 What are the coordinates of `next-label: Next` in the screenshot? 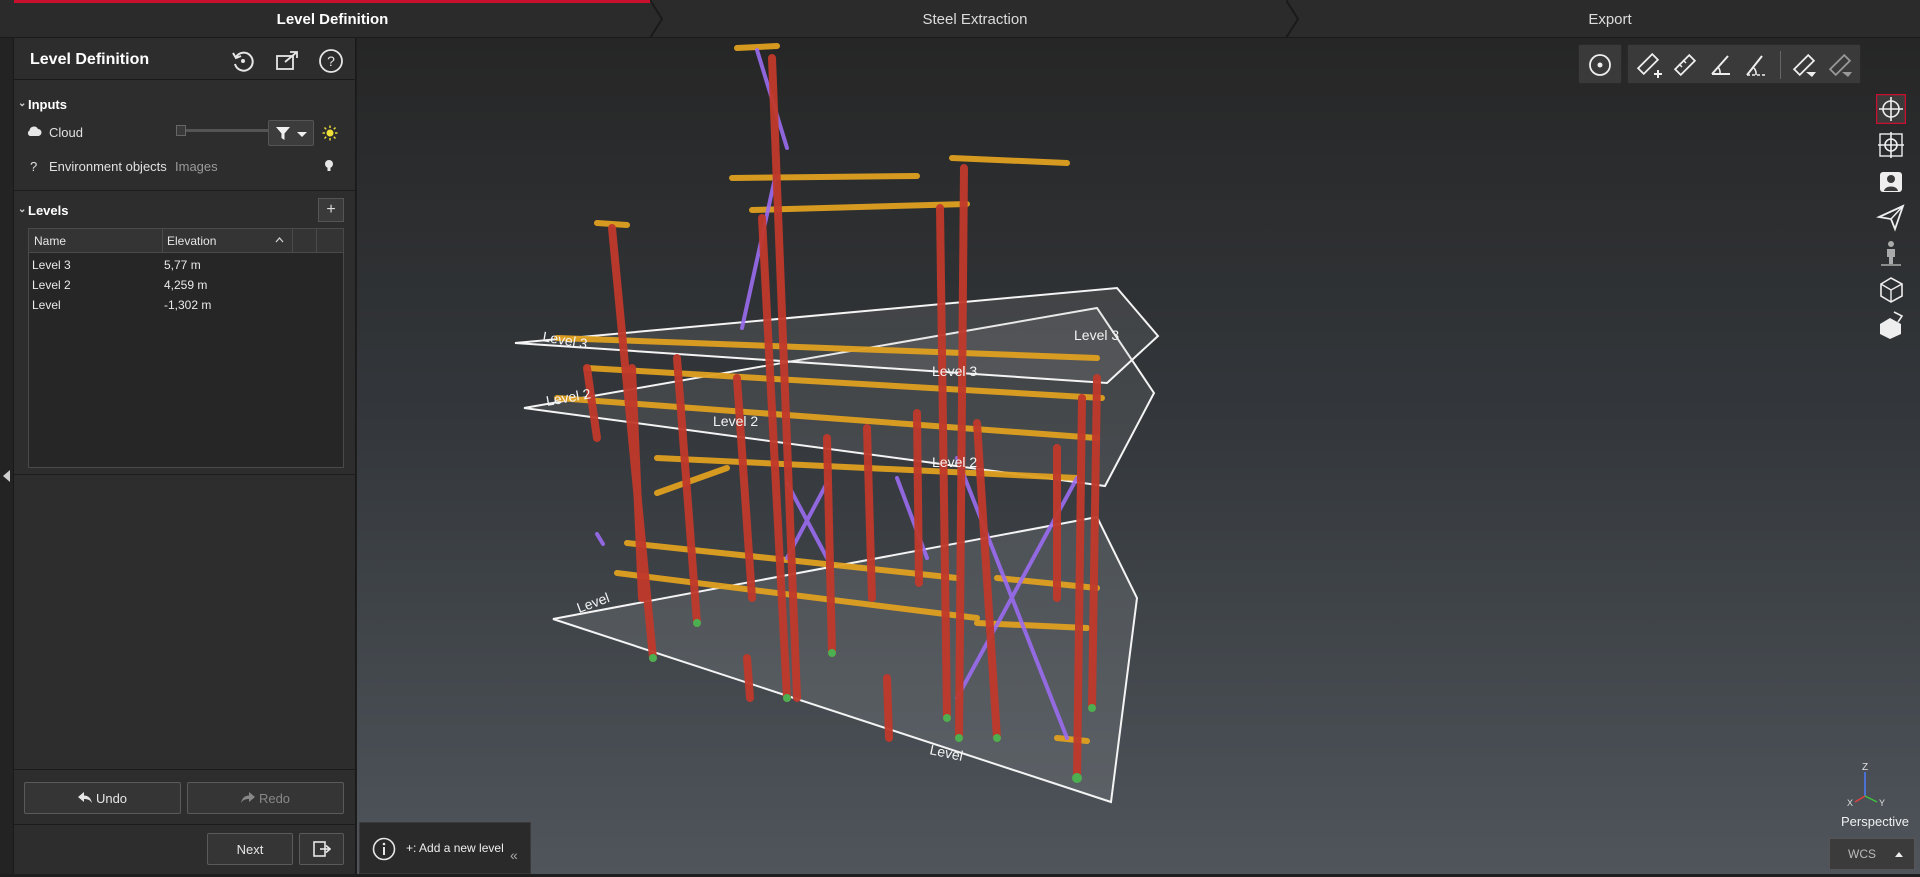 It's located at (250, 849).